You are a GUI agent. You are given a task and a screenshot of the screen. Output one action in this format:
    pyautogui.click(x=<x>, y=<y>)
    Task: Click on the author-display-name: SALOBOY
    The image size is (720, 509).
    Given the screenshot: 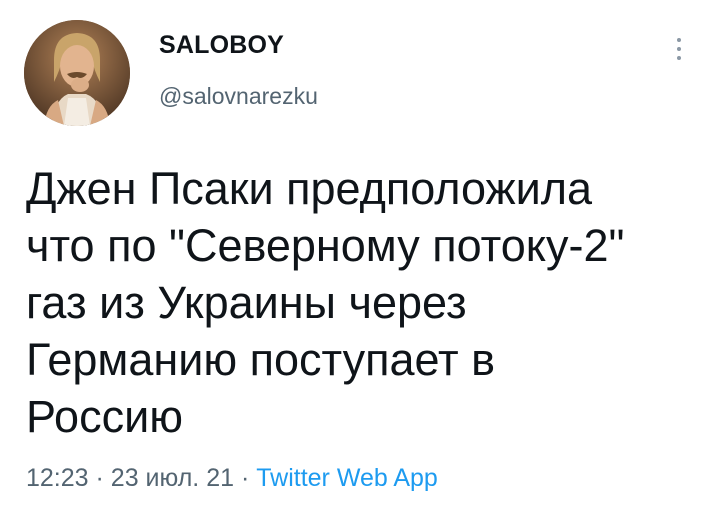 What is the action you would take?
    pyautogui.click(x=221, y=45)
    